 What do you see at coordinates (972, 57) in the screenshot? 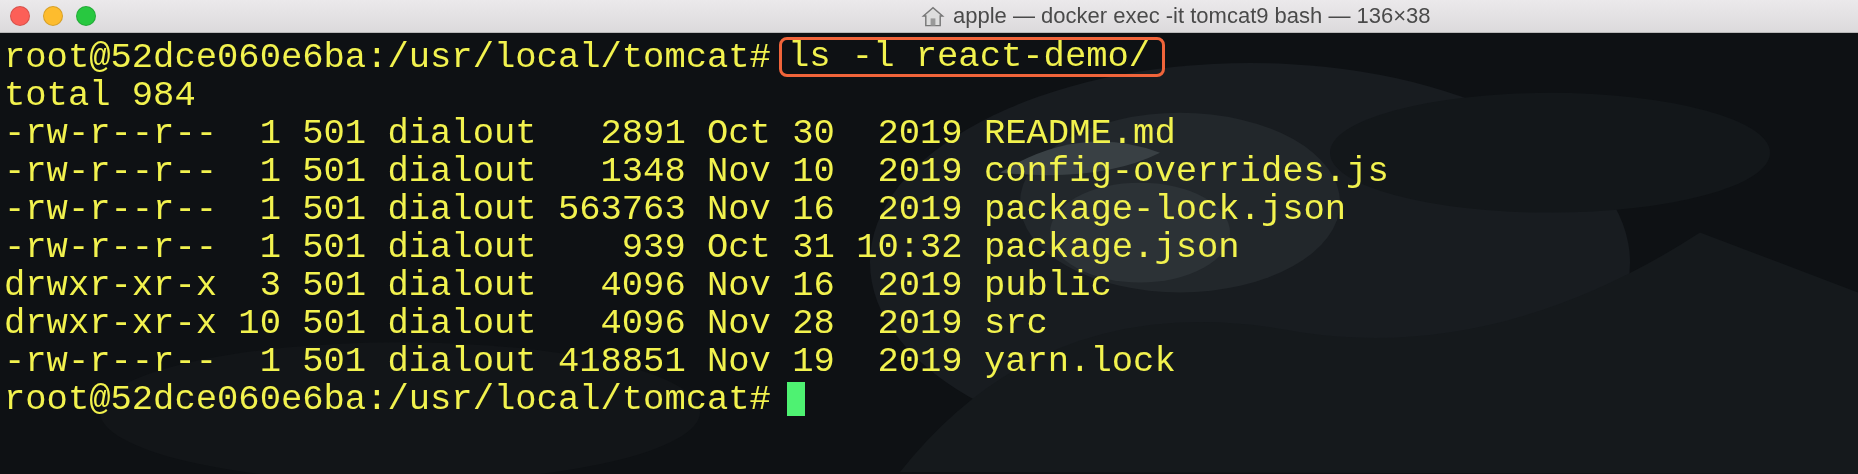
I see `command-text: ls -l react-demo/` at bounding box center [972, 57].